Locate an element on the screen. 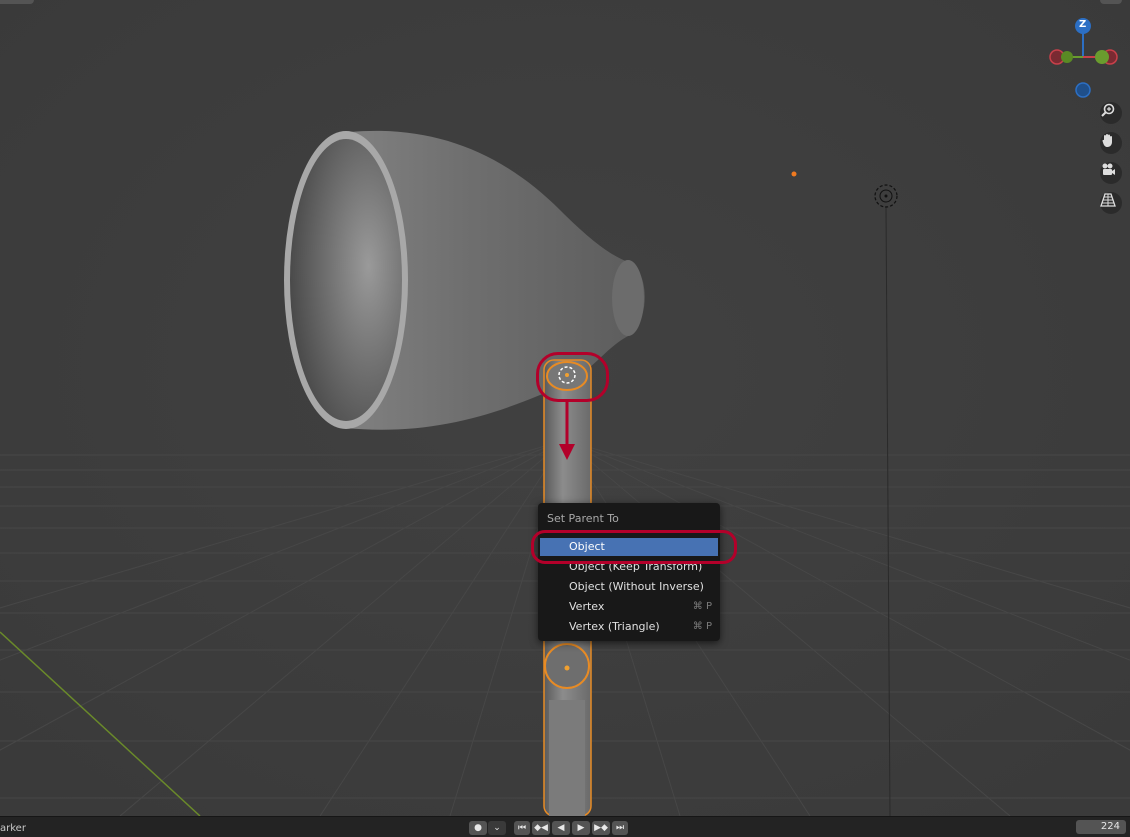 The height and width of the screenshot is (837, 1130). light-dot is located at coordinates (794, 174).